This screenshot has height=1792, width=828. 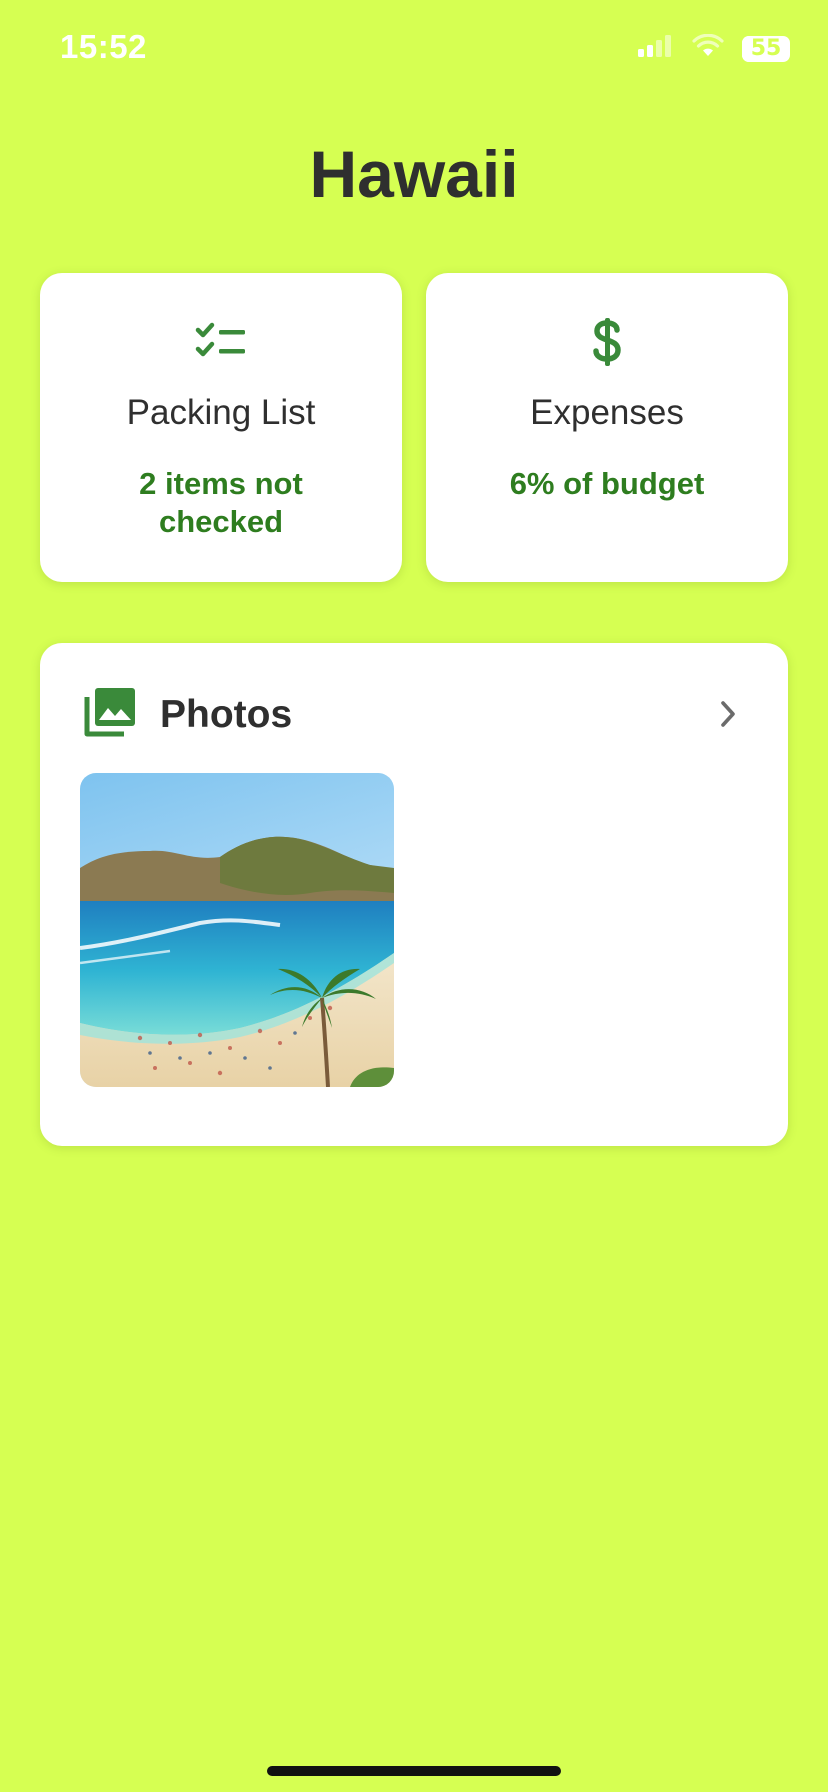 I want to click on expenses-card: Expenses 6% of budget, so click(x=607, y=427).